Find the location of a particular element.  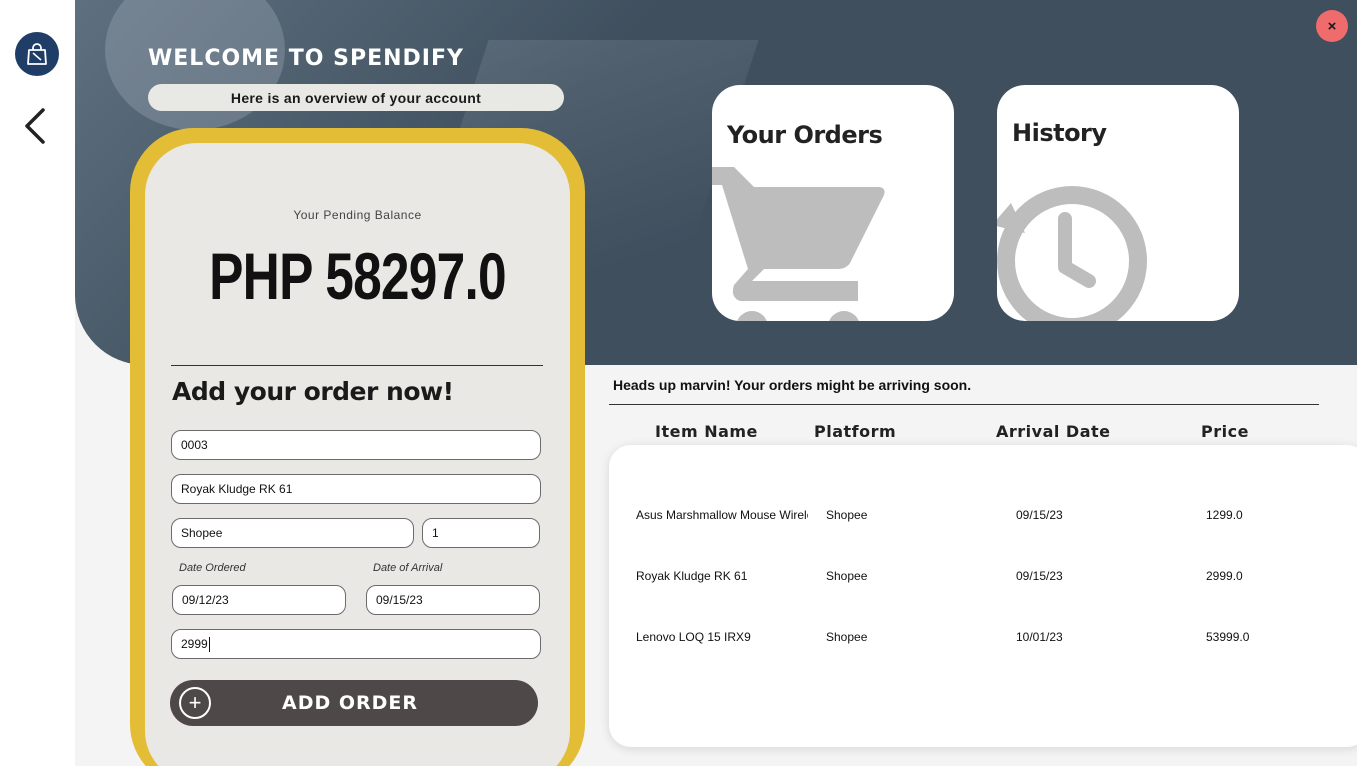

cell-item-name: Asus Marshmallow Mouse Wireless is located at coordinates (722, 515).